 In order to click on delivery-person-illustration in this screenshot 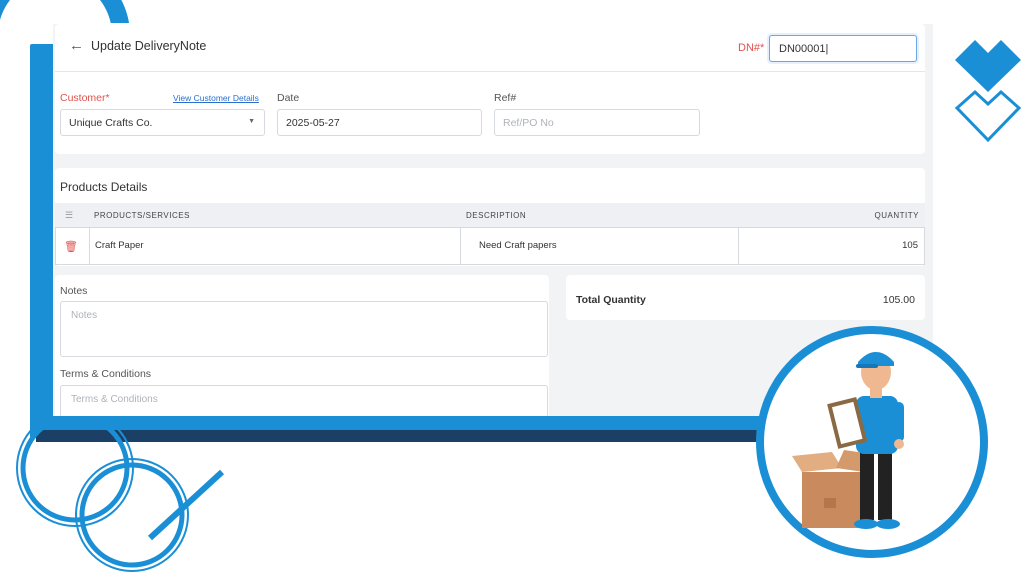, I will do `click(872, 442)`.